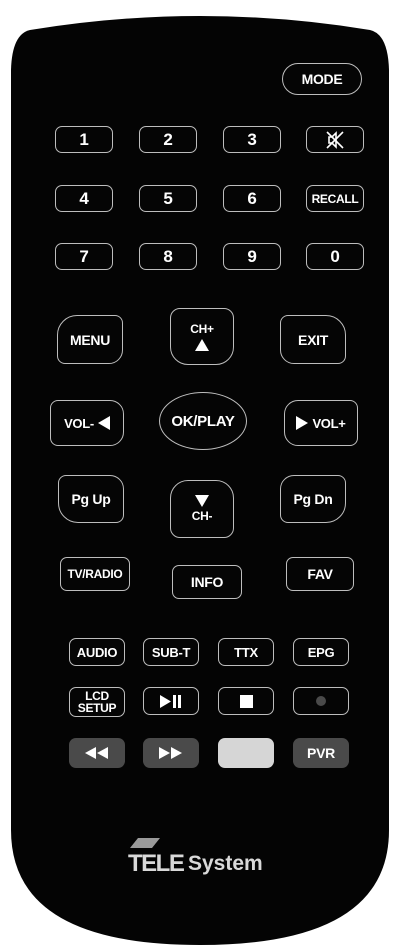 The width and height of the screenshot is (398, 951). Describe the element at coordinates (246, 652) in the screenshot. I see `teletext-button: TTX` at that location.